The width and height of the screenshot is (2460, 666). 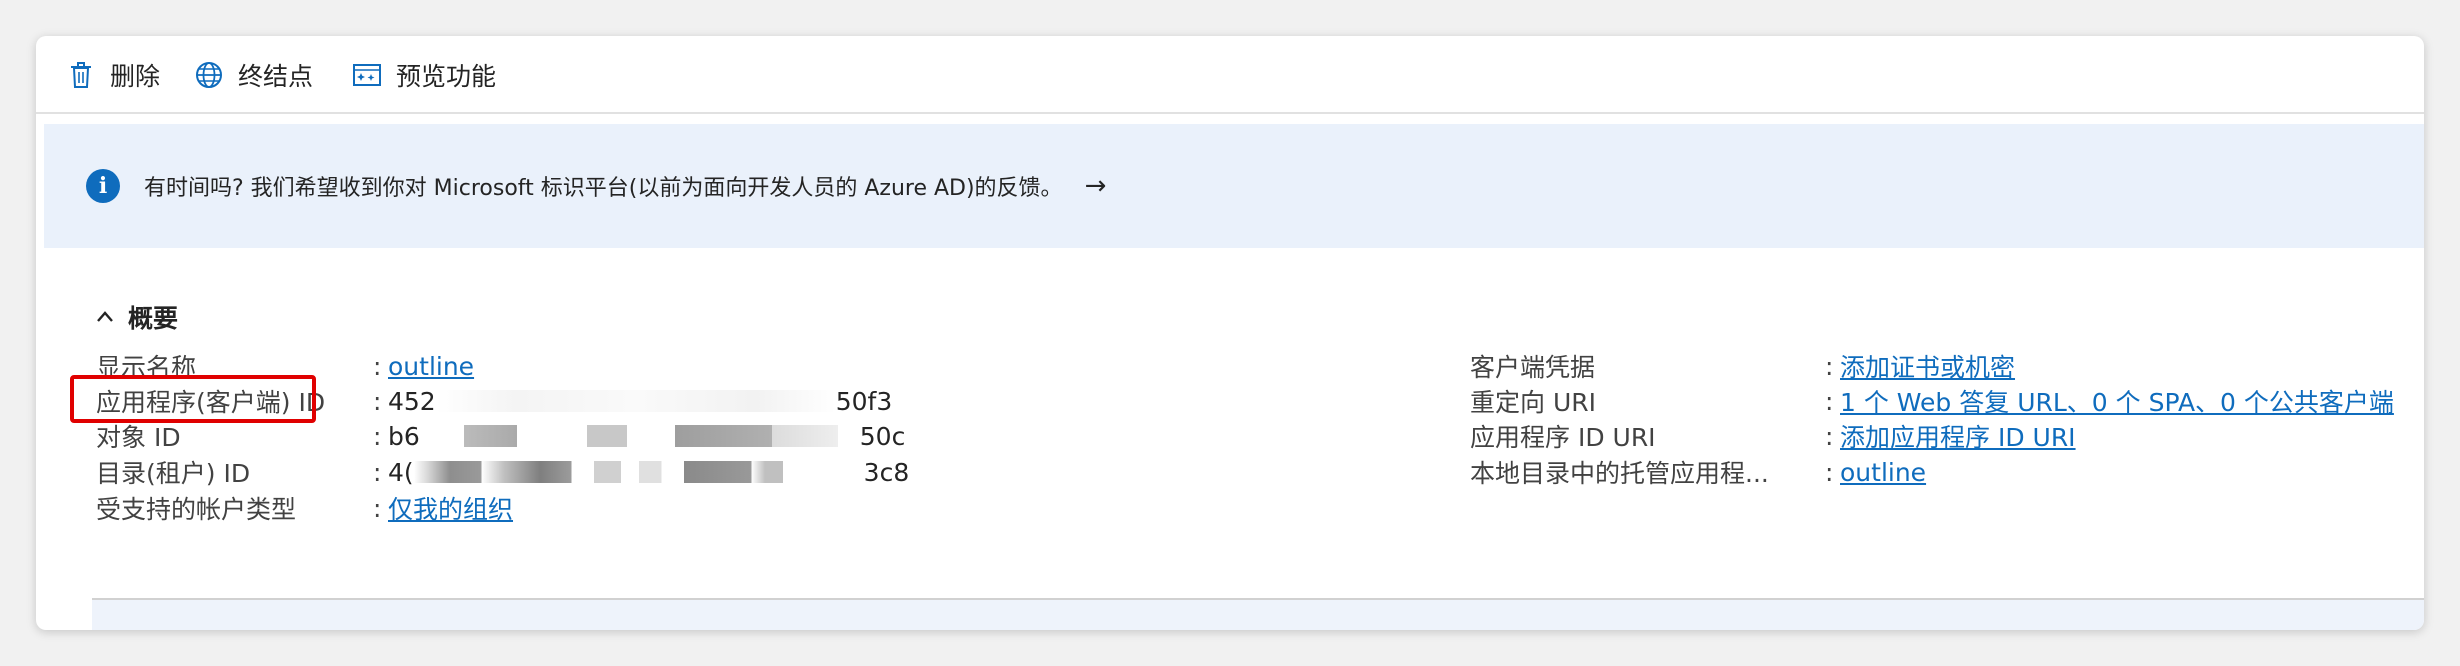 I want to click on client-id-value: 452 50f3, so click(x=640, y=401).